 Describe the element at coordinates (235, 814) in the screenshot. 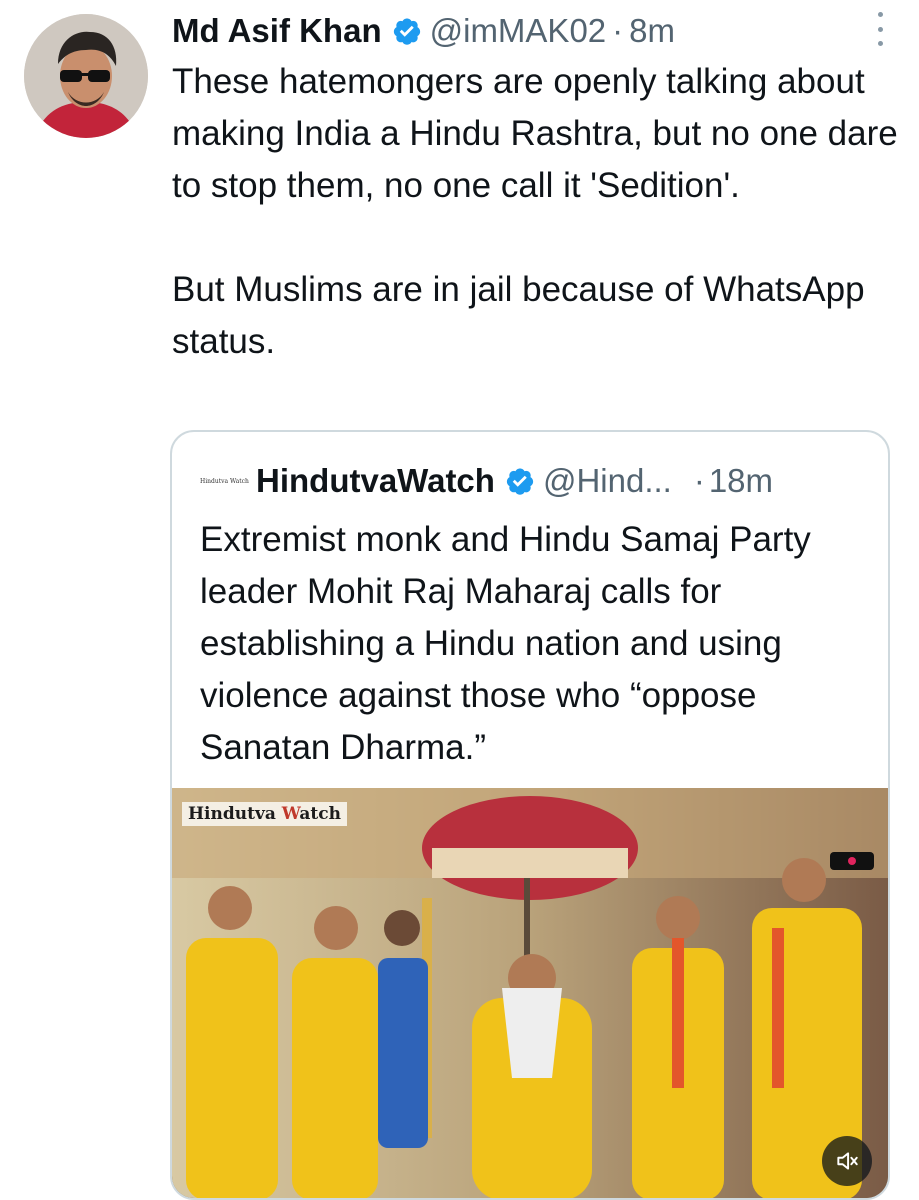

I see `watermark-text: Hindutva` at that location.